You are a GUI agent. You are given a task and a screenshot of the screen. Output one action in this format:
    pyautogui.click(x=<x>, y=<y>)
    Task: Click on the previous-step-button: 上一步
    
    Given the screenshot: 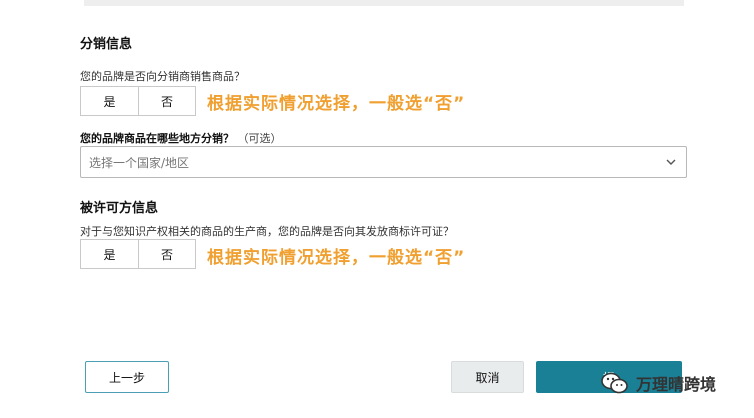 What is the action you would take?
    pyautogui.click(x=127, y=377)
    